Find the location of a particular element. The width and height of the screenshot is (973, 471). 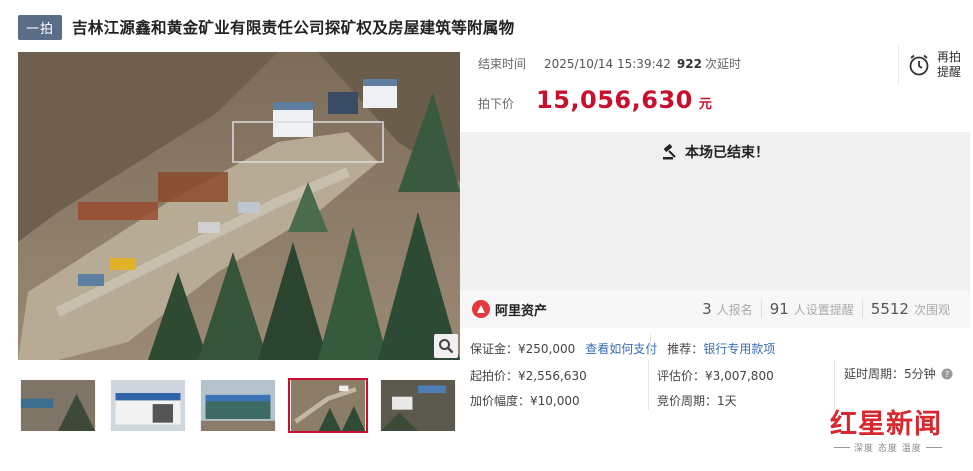

alarm-clock-icon is located at coordinates (919, 65).